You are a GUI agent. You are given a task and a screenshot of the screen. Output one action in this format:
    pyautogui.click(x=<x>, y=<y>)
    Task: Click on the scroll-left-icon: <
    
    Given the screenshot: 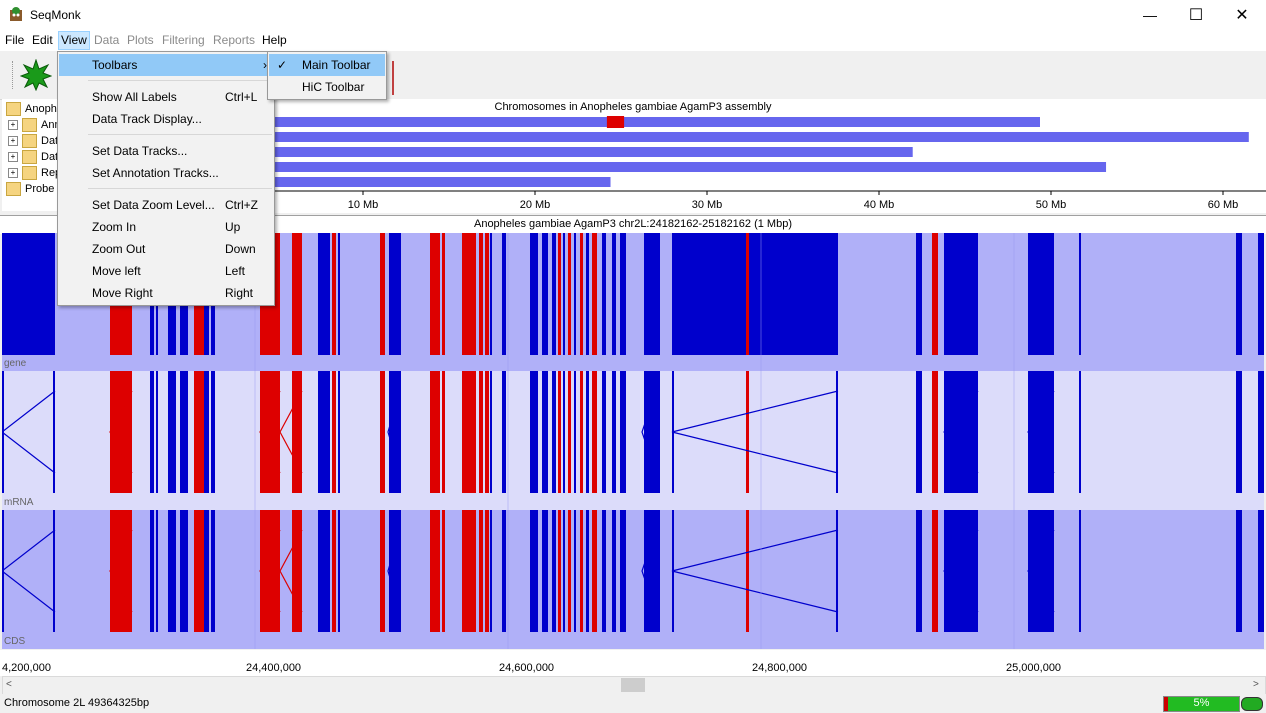 What is the action you would take?
    pyautogui.click(x=9, y=684)
    